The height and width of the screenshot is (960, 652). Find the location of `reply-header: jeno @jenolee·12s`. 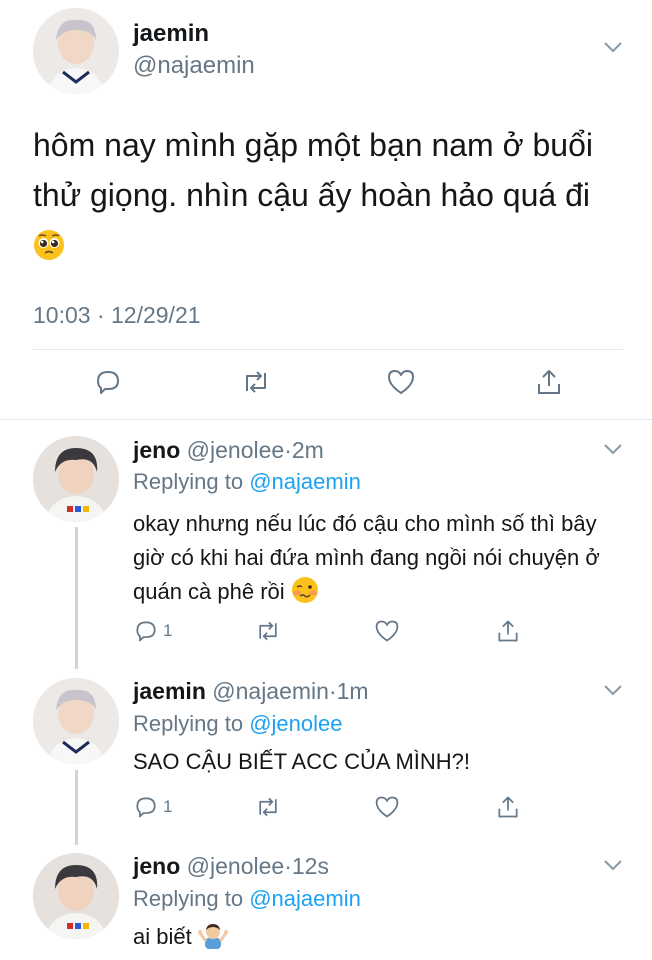

reply-header: jeno @jenolee·12s is located at coordinates (231, 866).